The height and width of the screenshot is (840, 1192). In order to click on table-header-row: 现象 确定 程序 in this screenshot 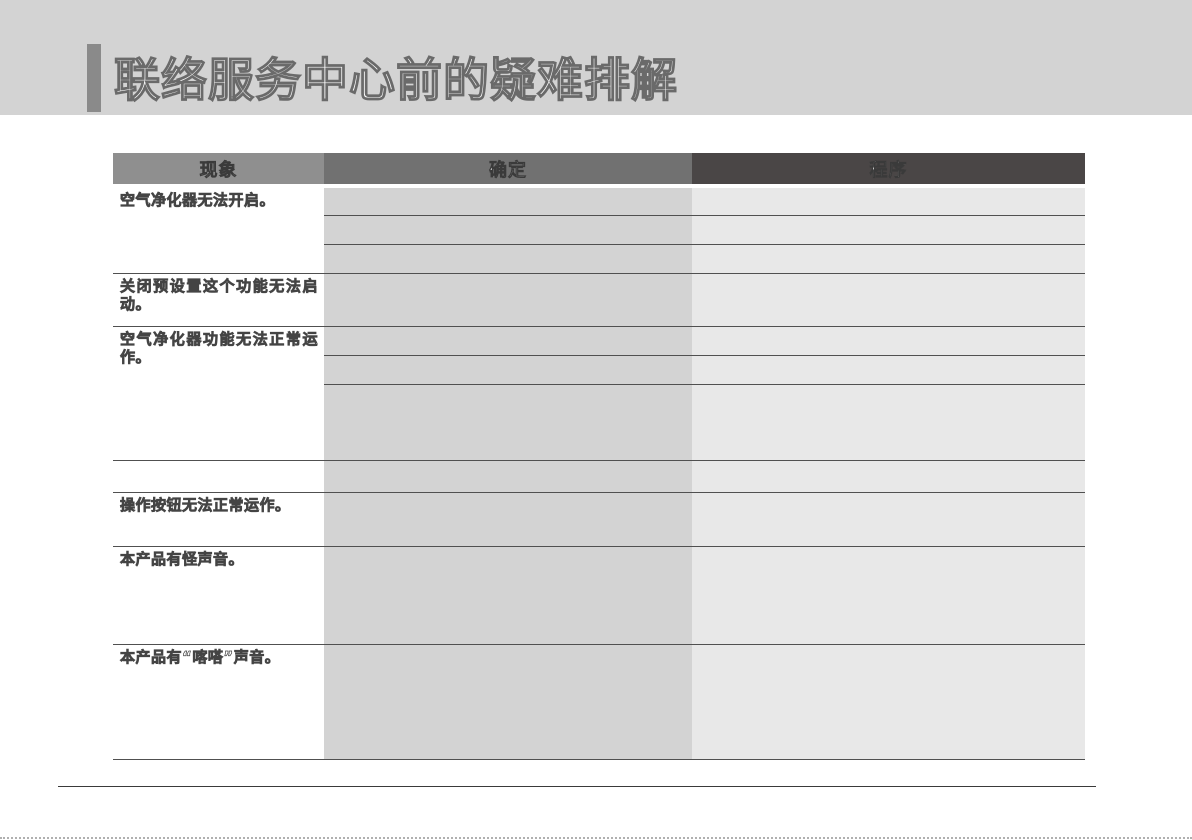, I will do `click(599, 170)`.